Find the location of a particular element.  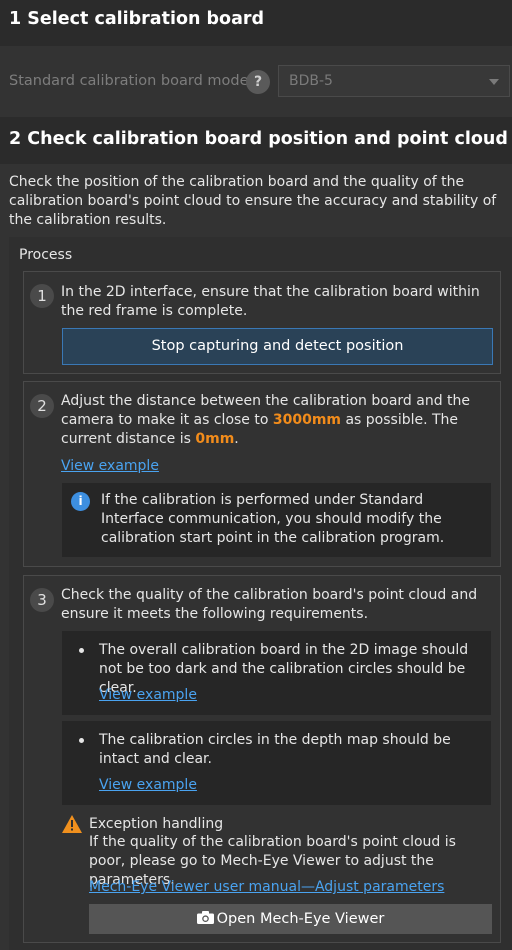

requirement-1-bullet is located at coordinates (81, 650).